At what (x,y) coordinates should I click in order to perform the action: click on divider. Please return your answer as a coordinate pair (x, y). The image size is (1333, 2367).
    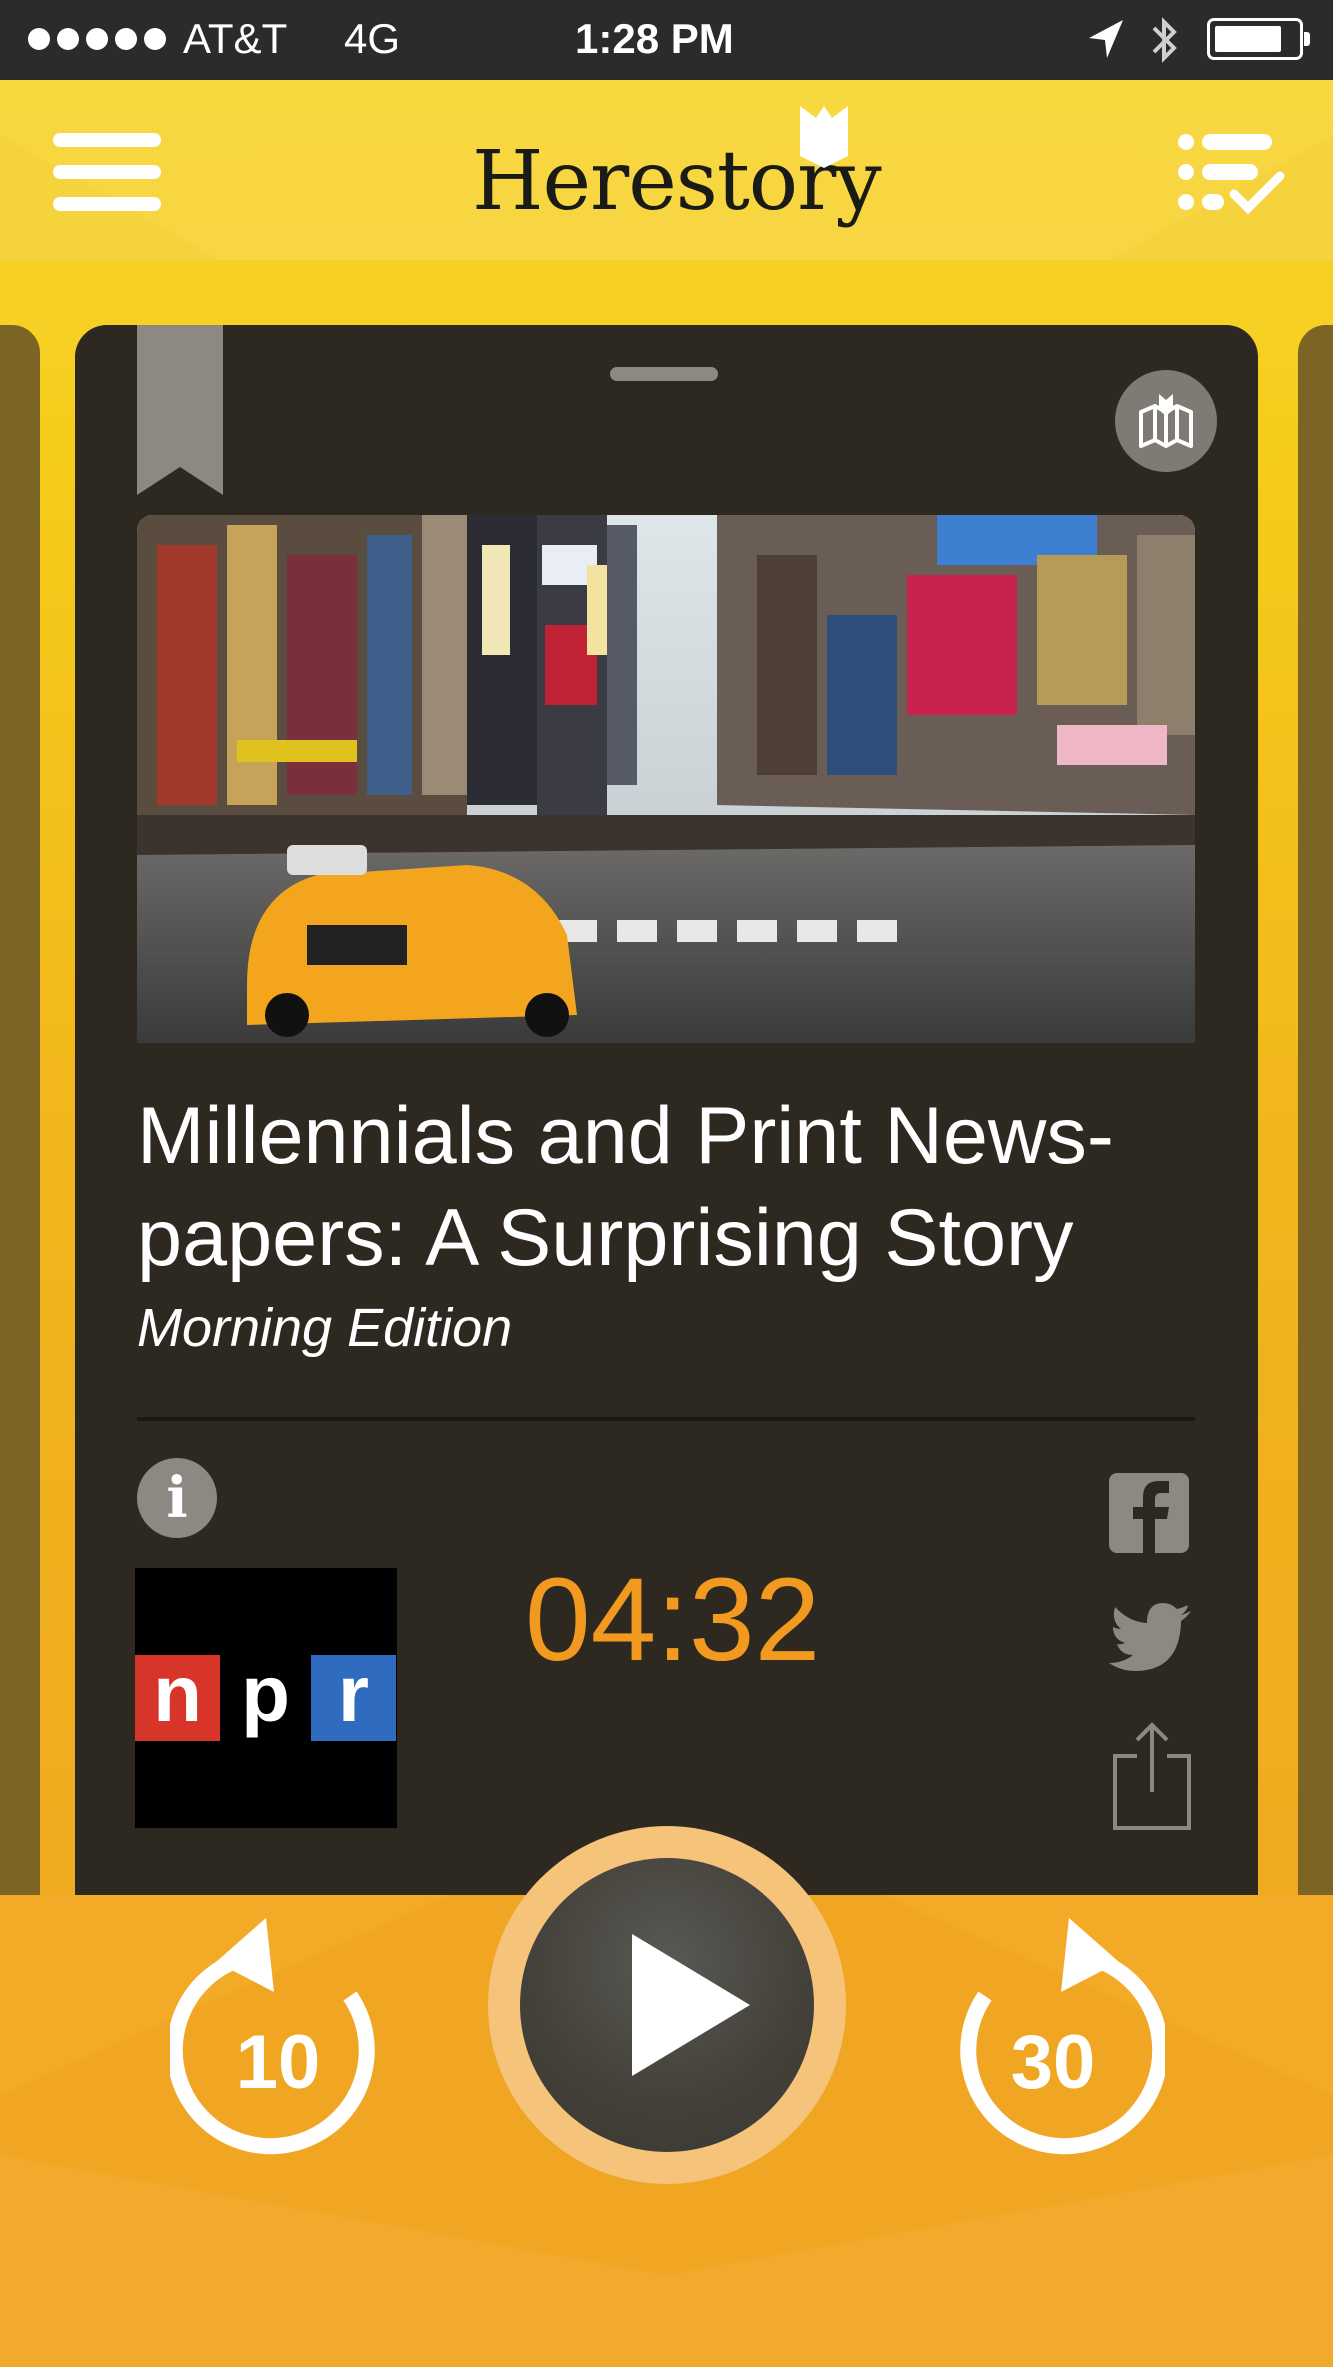
    Looking at the image, I should click on (666, 1419).